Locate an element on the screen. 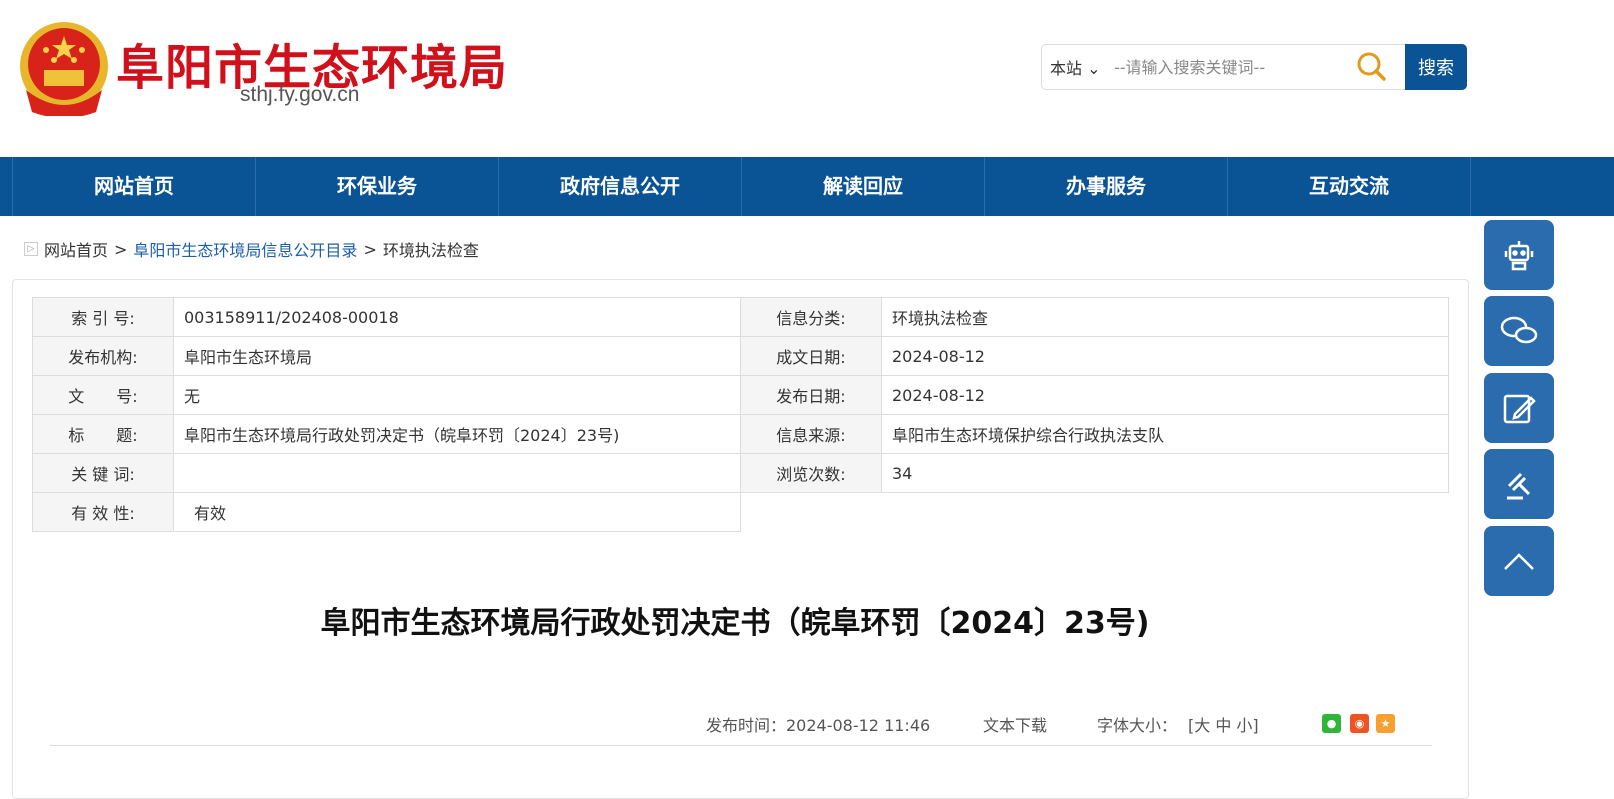 This screenshot has height=799, width=1614. value-doc-number: 无 is located at coordinates (457, 395).